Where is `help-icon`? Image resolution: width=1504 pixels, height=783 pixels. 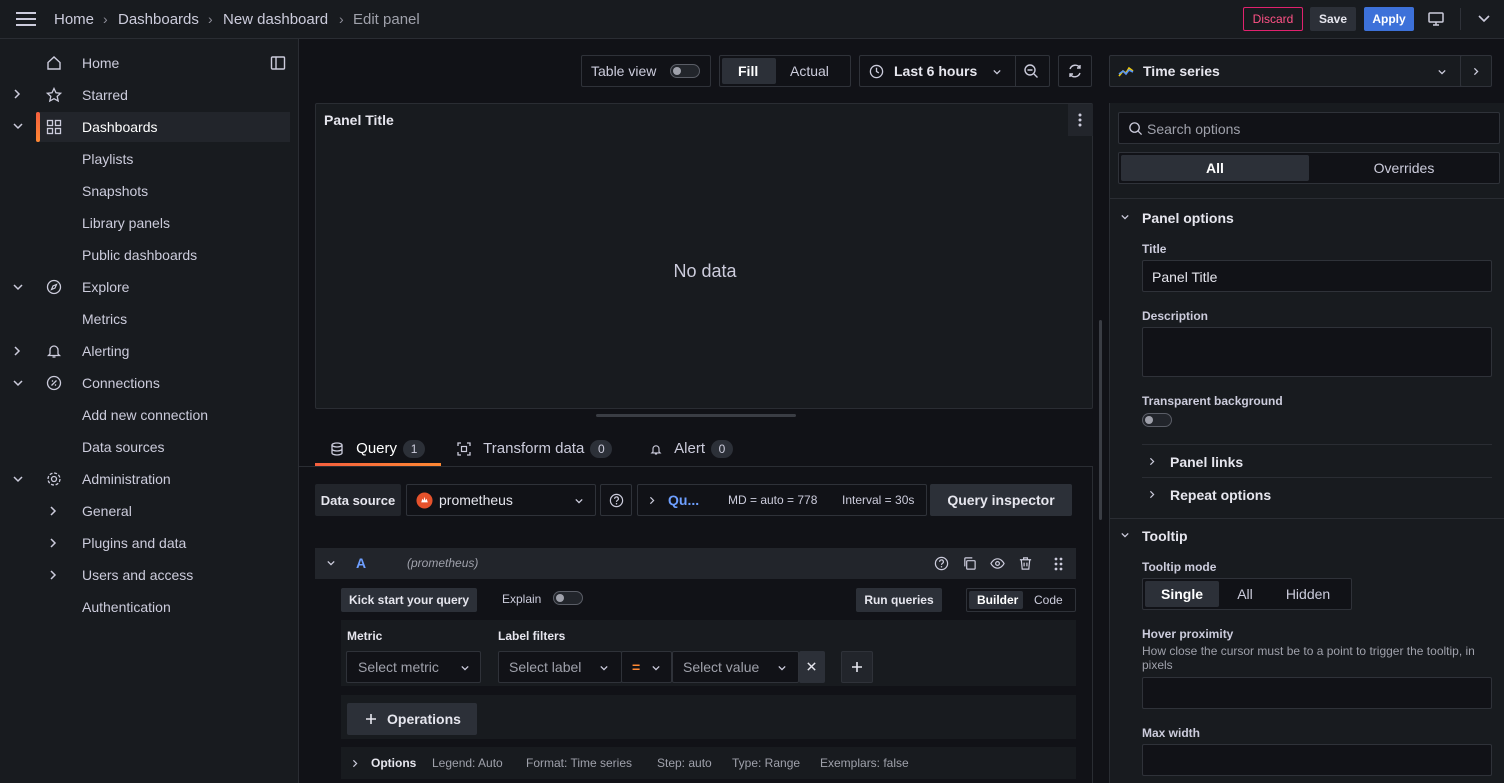 help-icon is located at coordinates (941, 563).